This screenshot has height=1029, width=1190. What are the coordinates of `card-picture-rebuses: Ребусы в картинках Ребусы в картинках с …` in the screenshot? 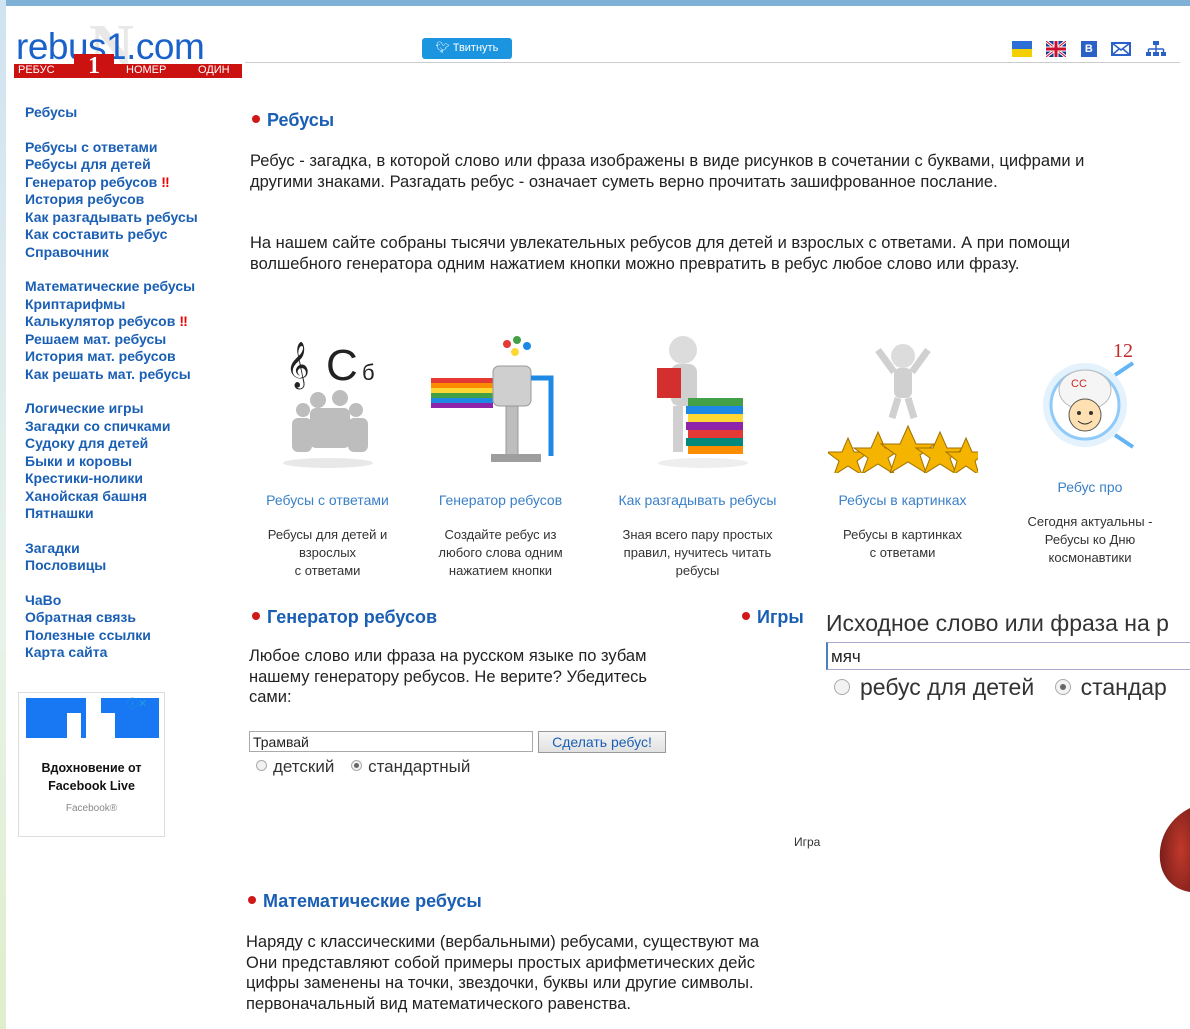 It's located at (906, 445).